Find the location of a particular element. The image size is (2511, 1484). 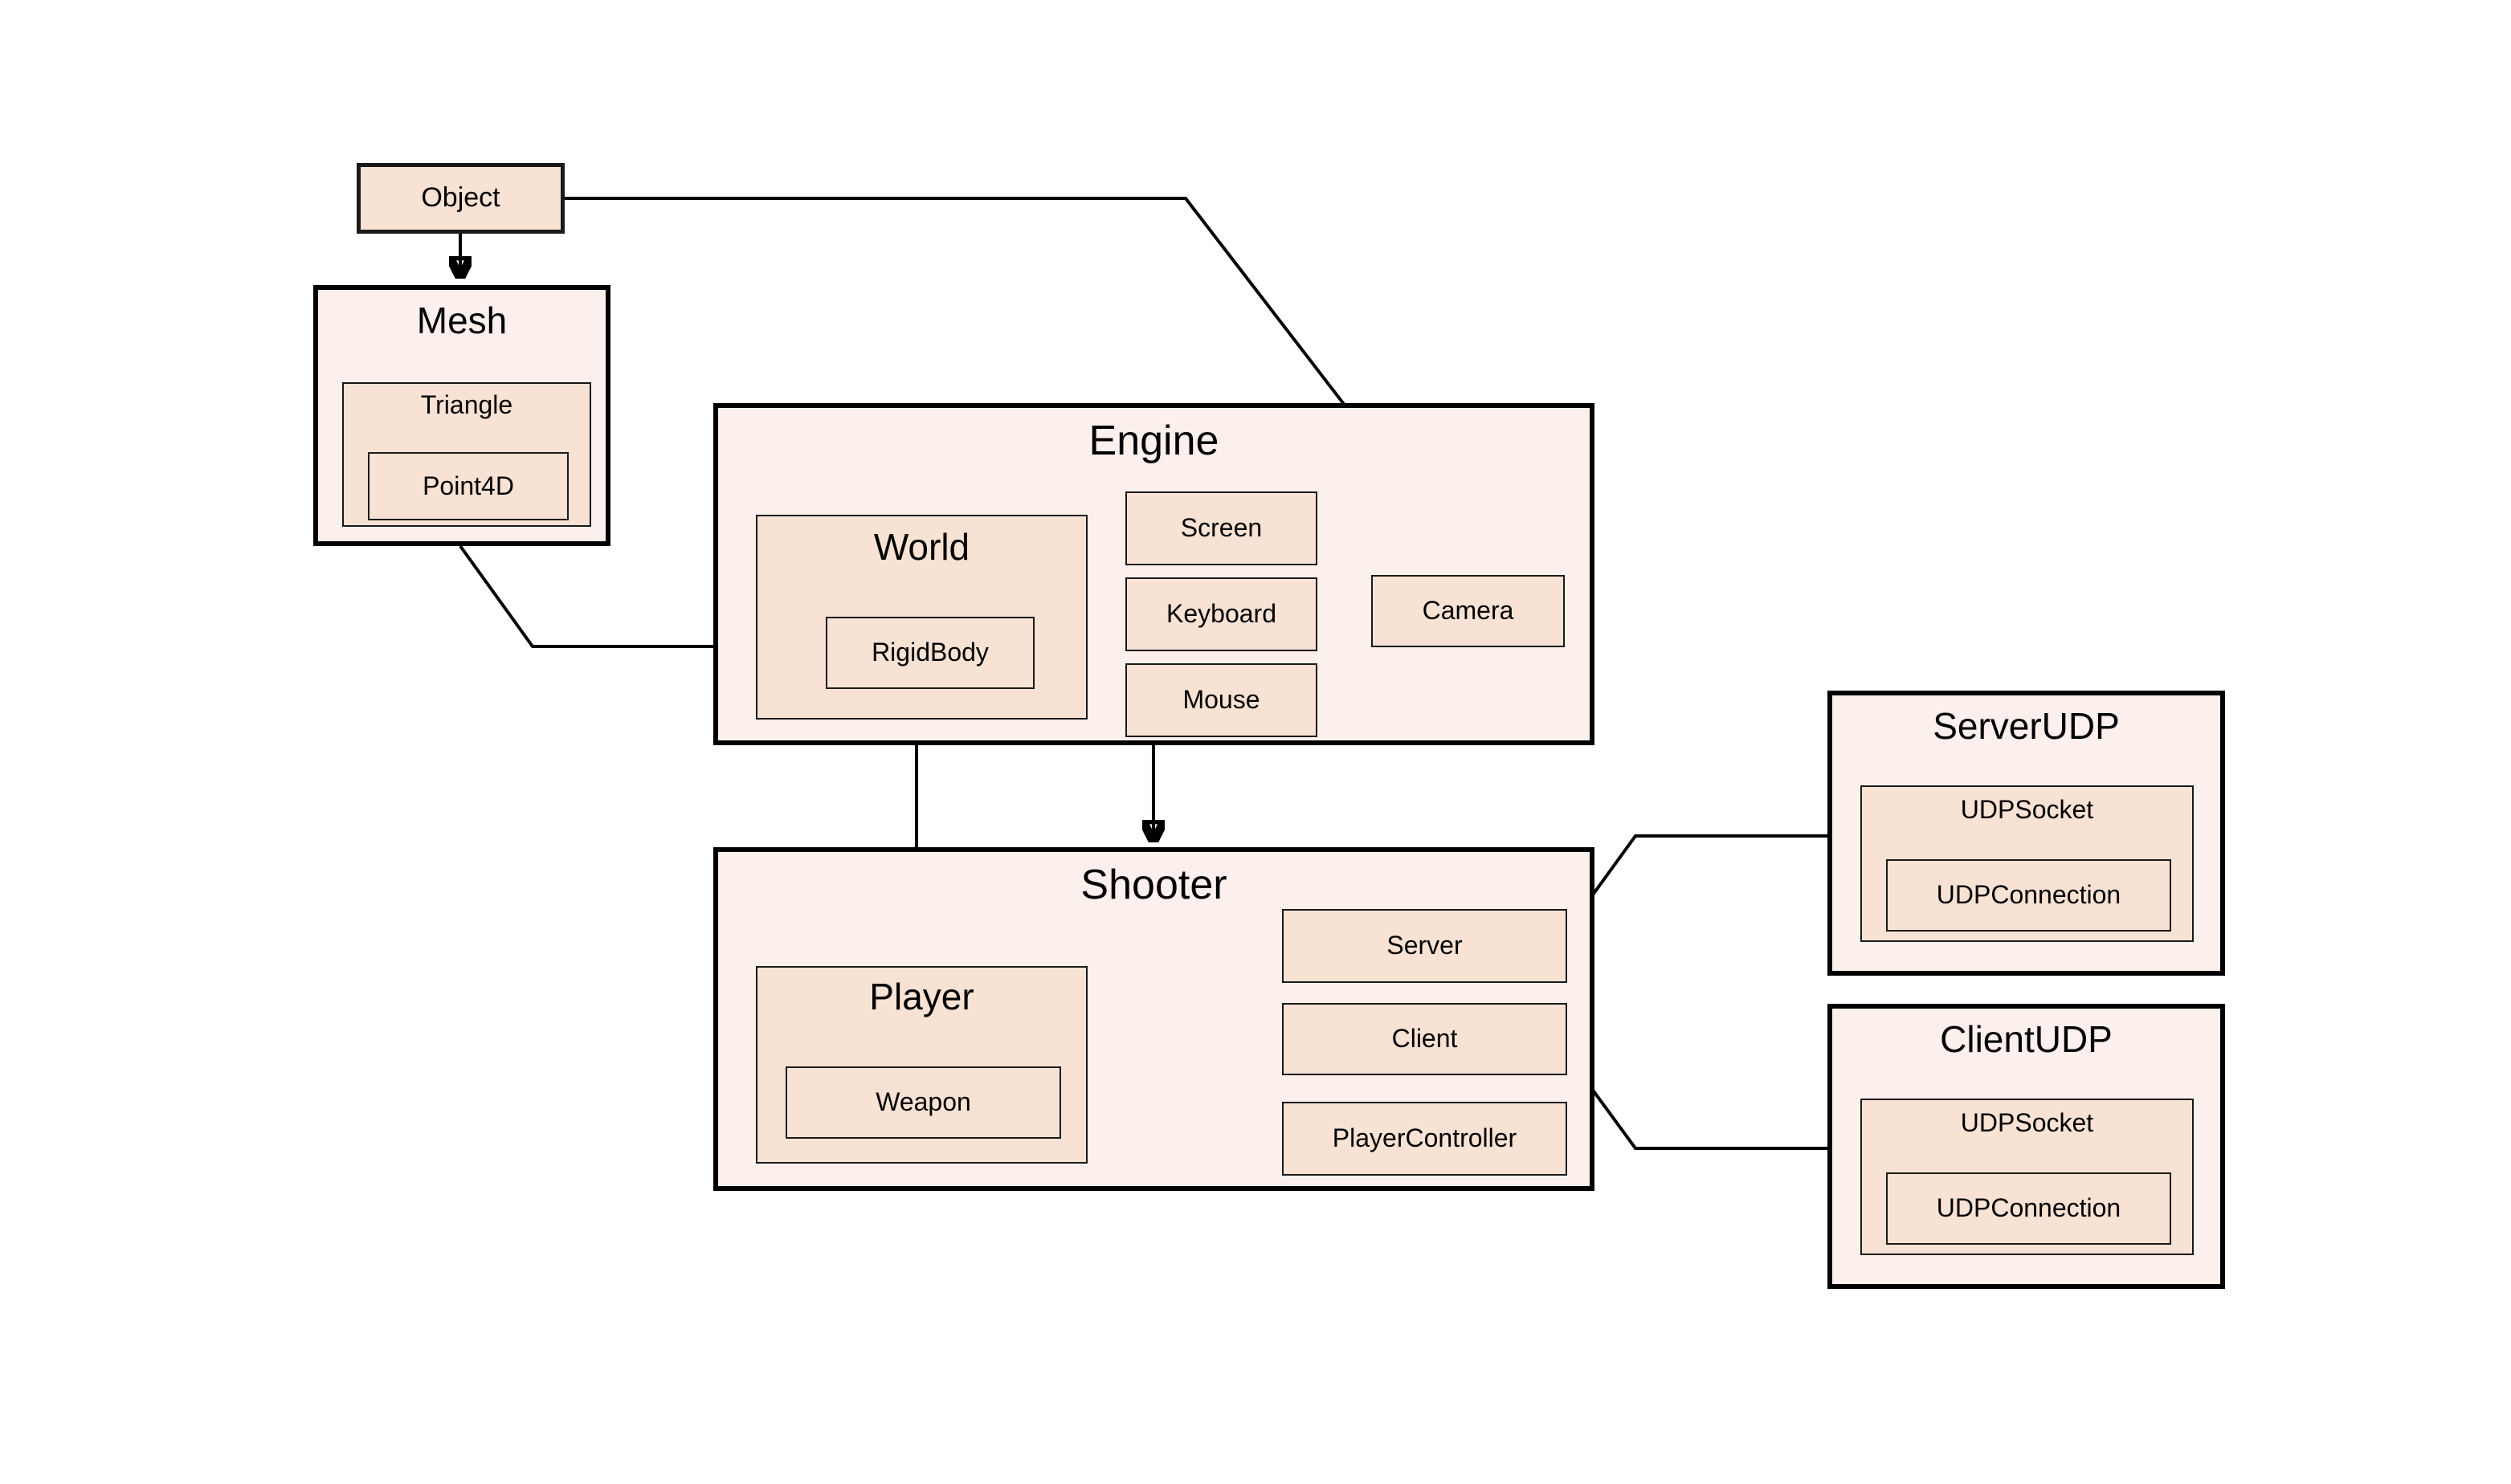

edge-clientudp-to-client is located at coordinates (1699, 1106).